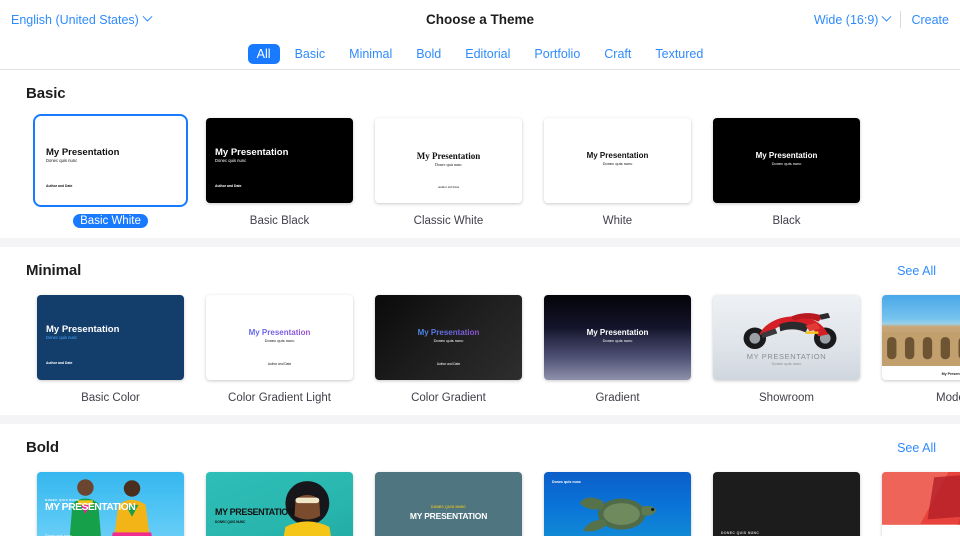 This screenshot has height=537, width=960. Describe the element at coordinates (370, 54) in the screenshot. I see `tab-minimal: Minimal` at that location.